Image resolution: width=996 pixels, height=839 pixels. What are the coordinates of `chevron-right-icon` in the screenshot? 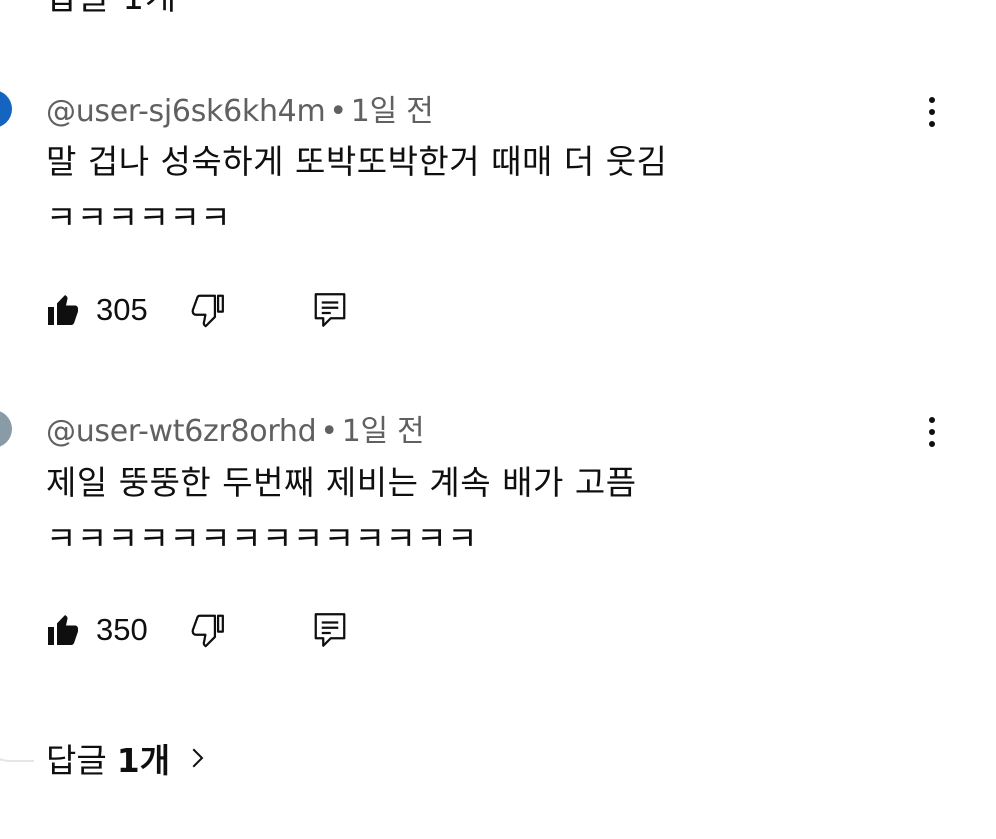 It's located at (198, 758).